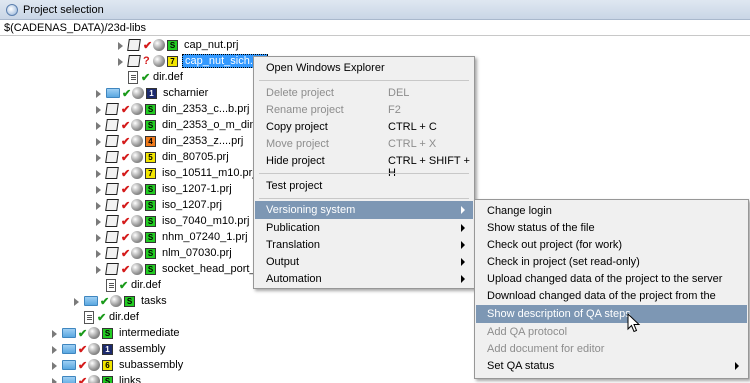 Image resolution: width=750 pixels, height=383 pixels. Describe the element at coordinates (305, 110) in the screenshot. I see `menu-label: Rename project` at that location.